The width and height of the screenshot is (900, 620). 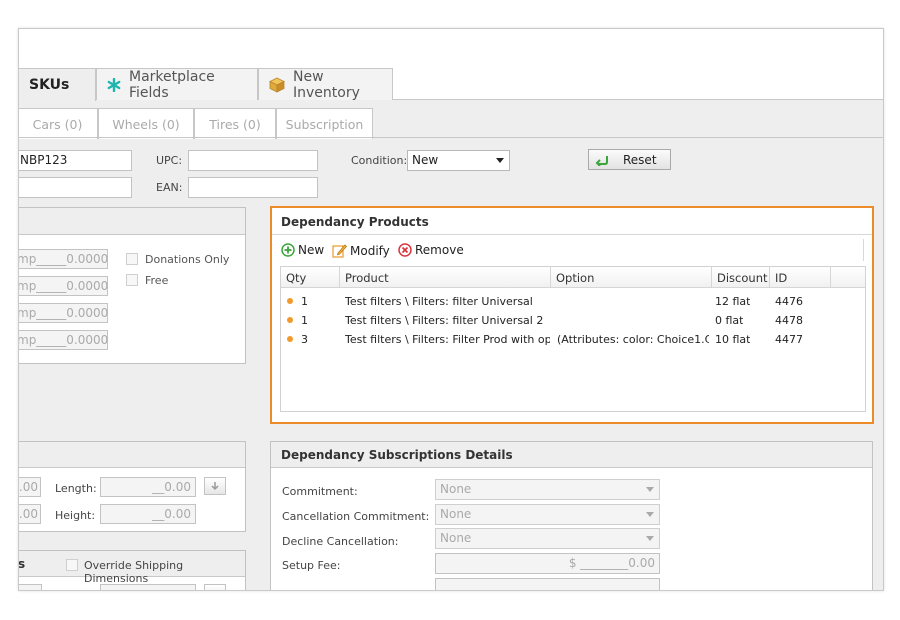 I want to click on row-id: 4478, so click(x=789, y=320).